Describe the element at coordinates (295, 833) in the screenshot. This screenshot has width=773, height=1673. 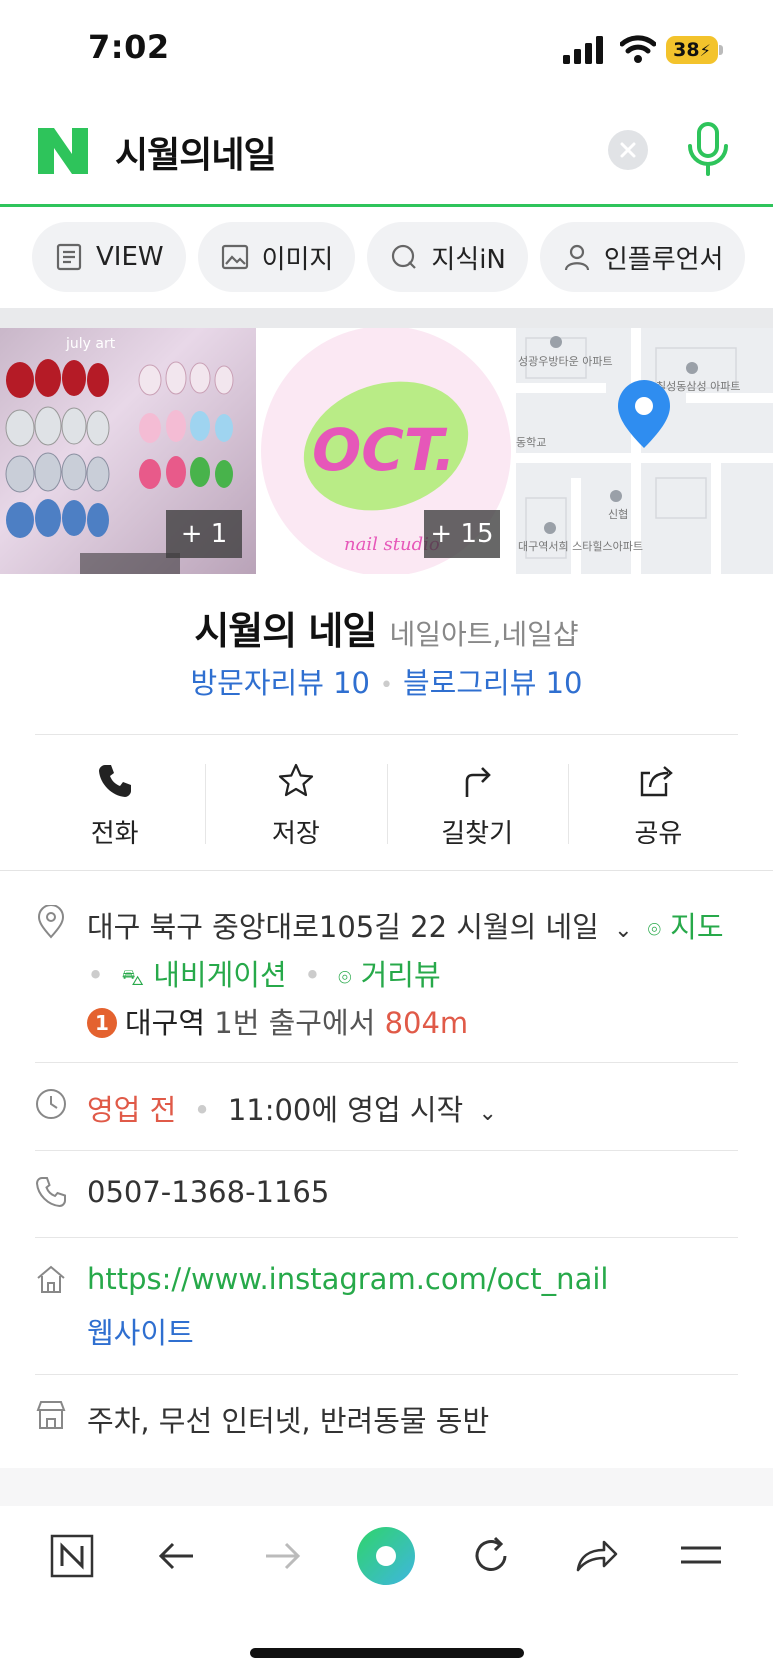
I see `save-label: 저장` at that location.